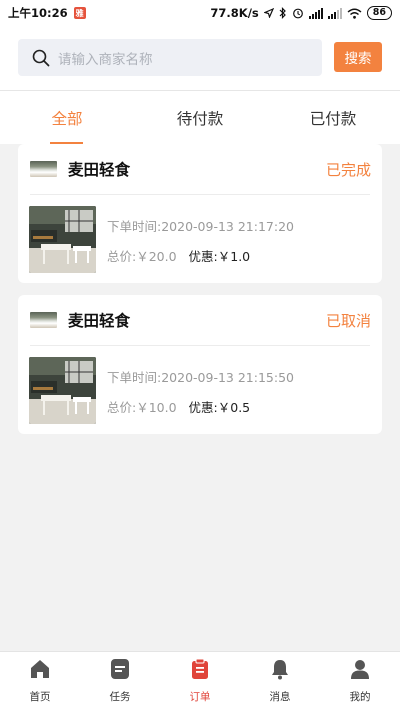 Image resolution: width=400 pixels, height=711 pixels. I want to click on discount: 优惠:￥0.5, so click(219, 407).